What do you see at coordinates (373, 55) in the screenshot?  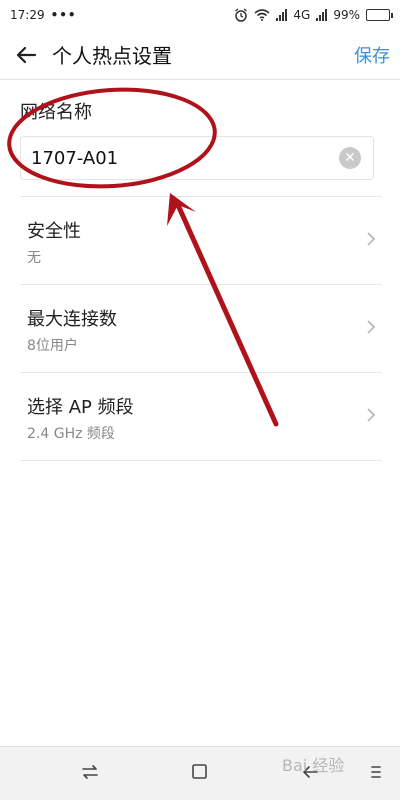 I see `save-button: 保存` at bounding box center [373, 55].